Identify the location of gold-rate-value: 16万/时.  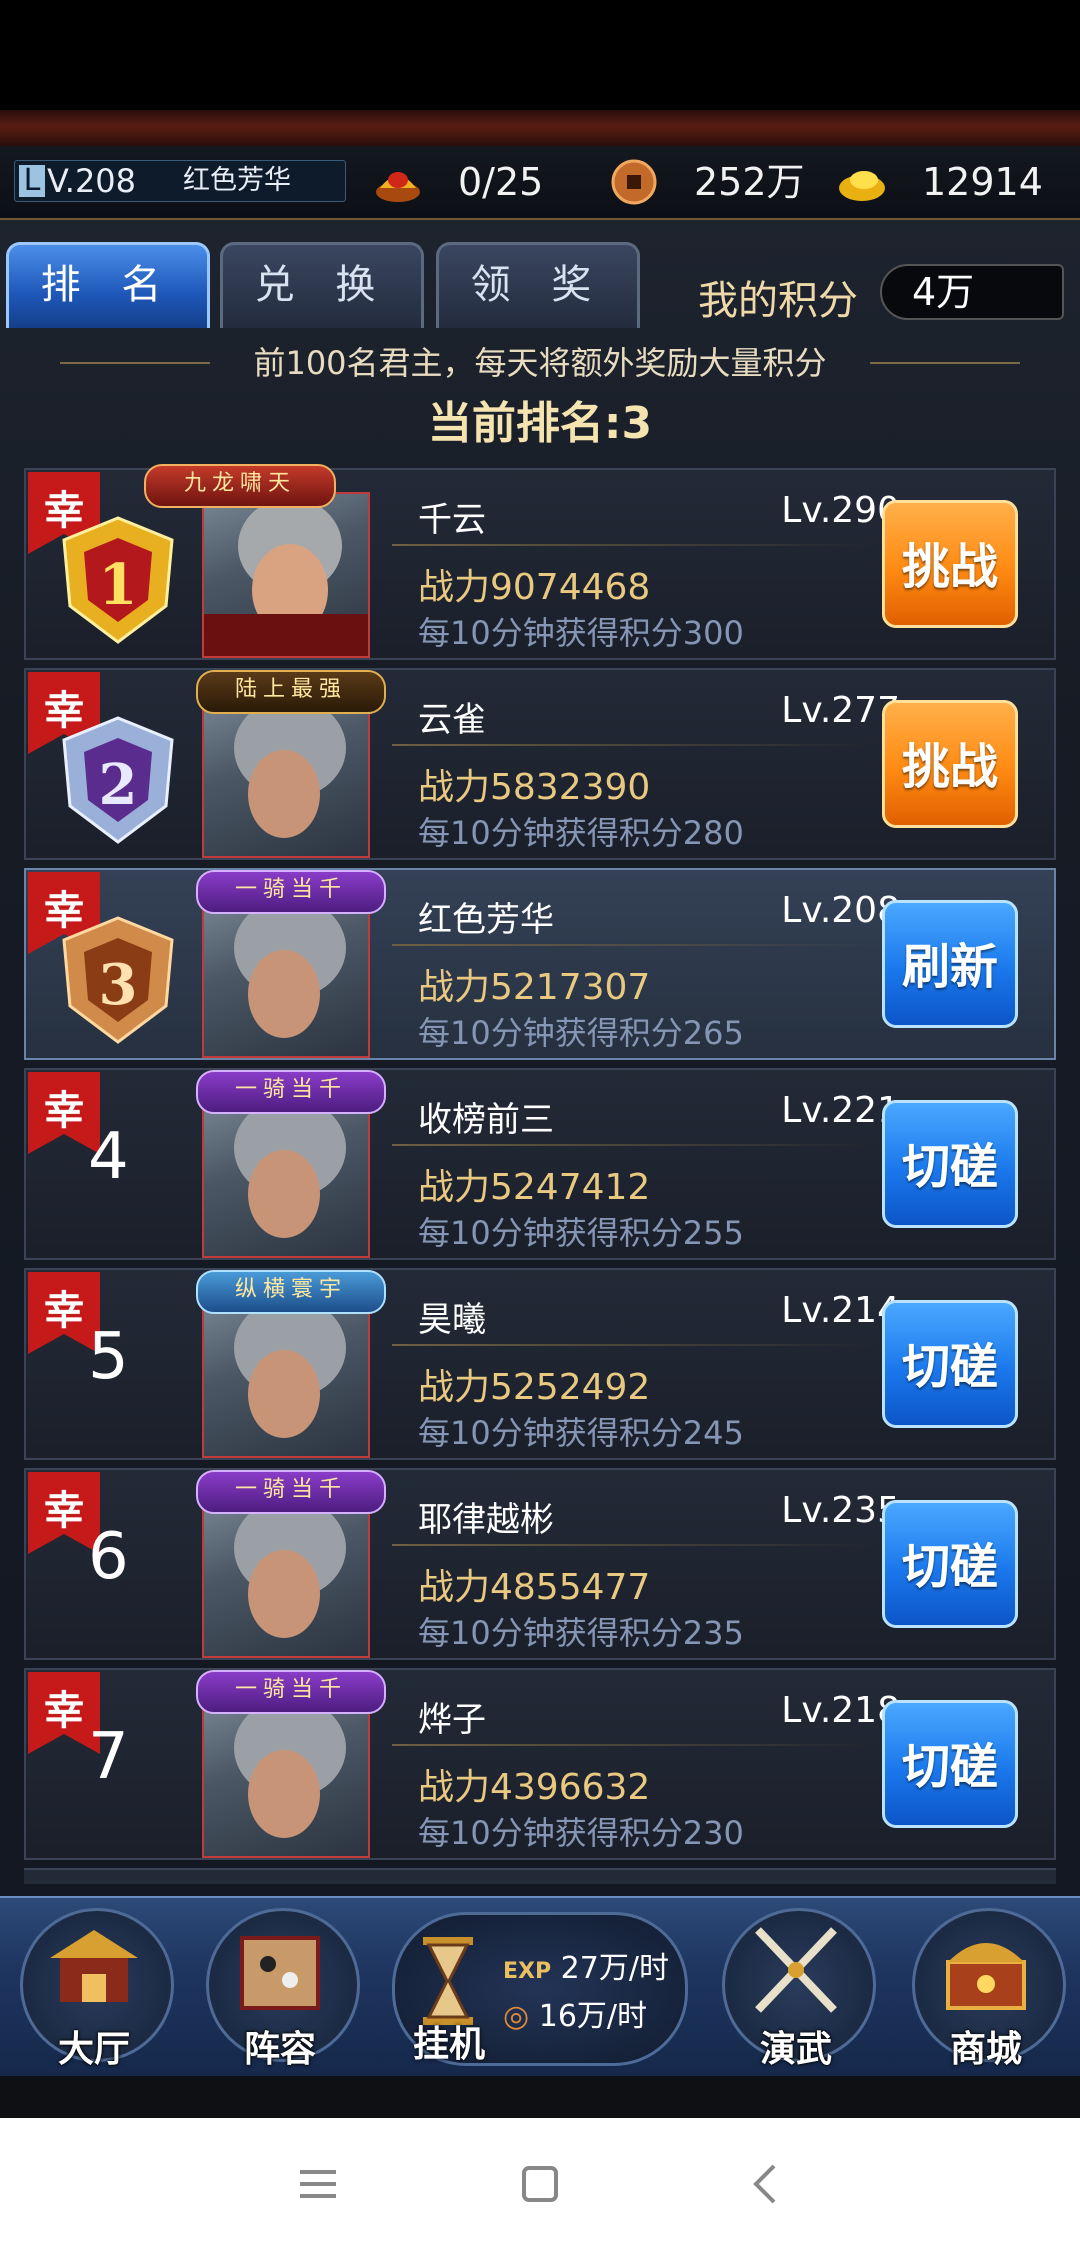
(593, 2016).